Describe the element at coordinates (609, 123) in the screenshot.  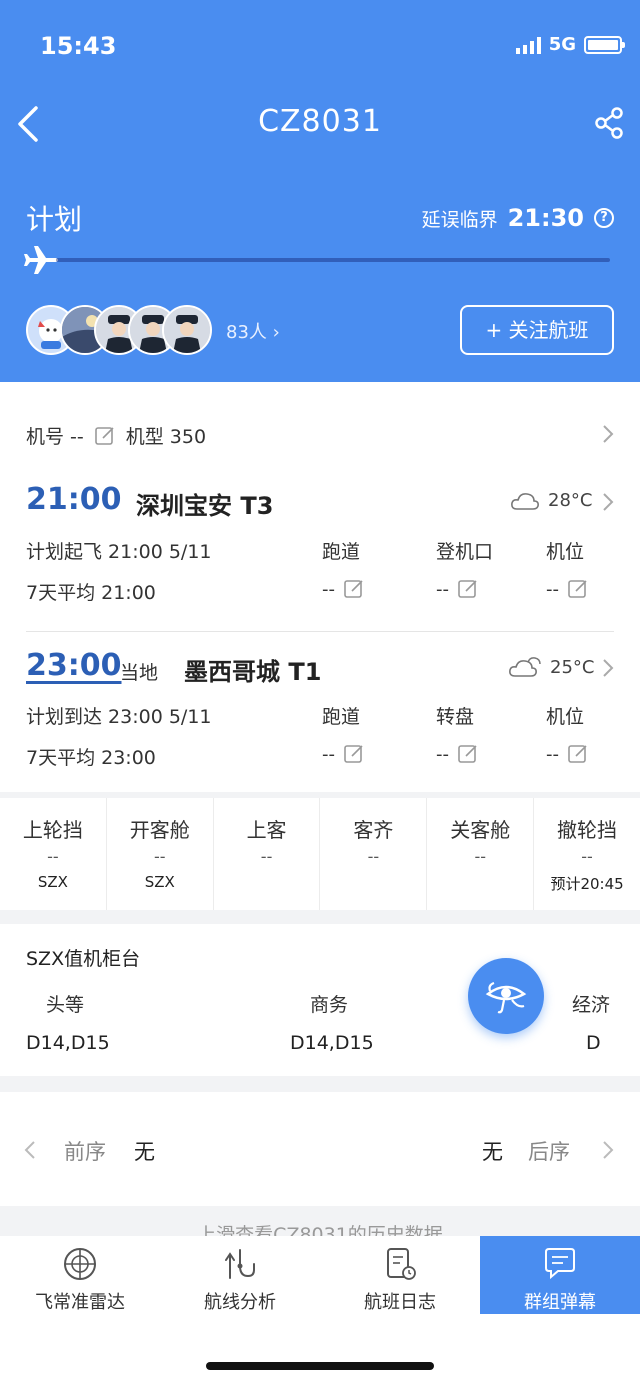
I see `share-icon` at that location.